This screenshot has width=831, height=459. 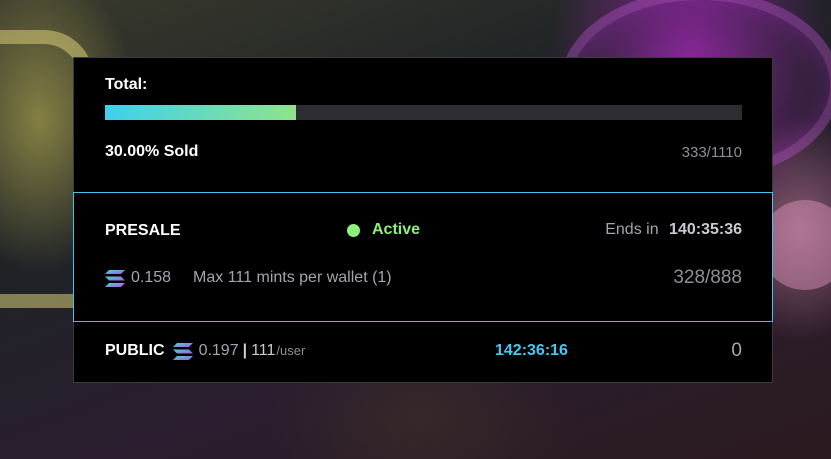 What do you see at coordinates (291, 350) in the screenshot?
I see `per-user-label: /user` at bounding box center [291, 350].